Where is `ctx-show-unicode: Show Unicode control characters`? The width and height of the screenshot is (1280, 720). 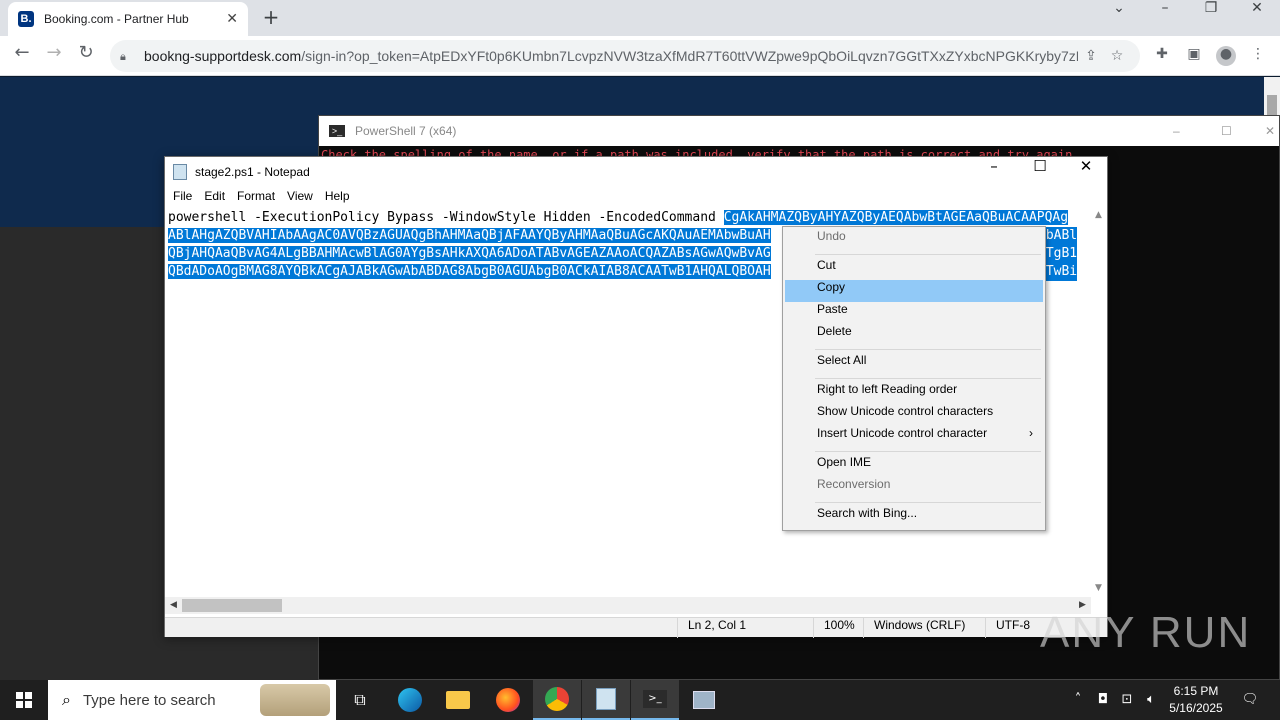
ctx-show-unicode: Show Unicode control characters is located at coordinates (914, 415).